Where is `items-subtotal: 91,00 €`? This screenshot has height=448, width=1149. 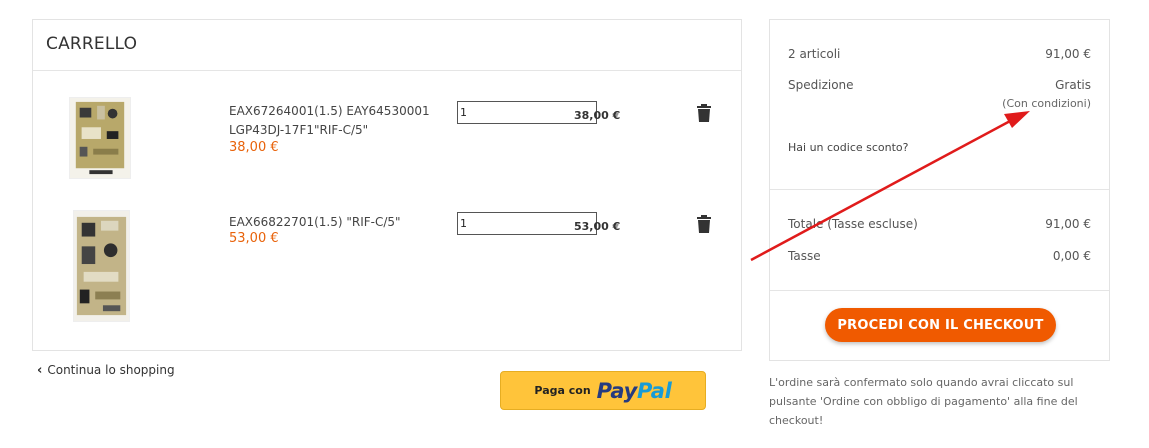 items-subtotal: 91,00 € is located at coordinates (1068, 54).